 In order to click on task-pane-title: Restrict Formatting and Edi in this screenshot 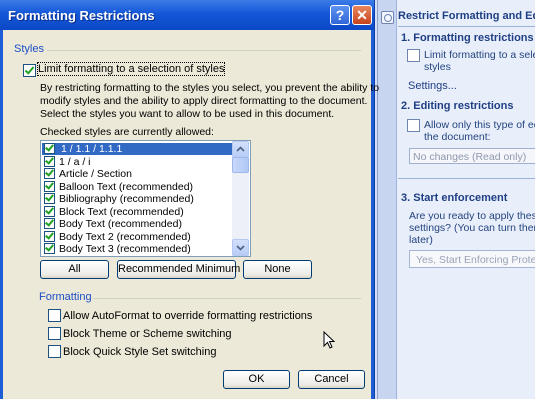, I will do `click(466, 16)`.